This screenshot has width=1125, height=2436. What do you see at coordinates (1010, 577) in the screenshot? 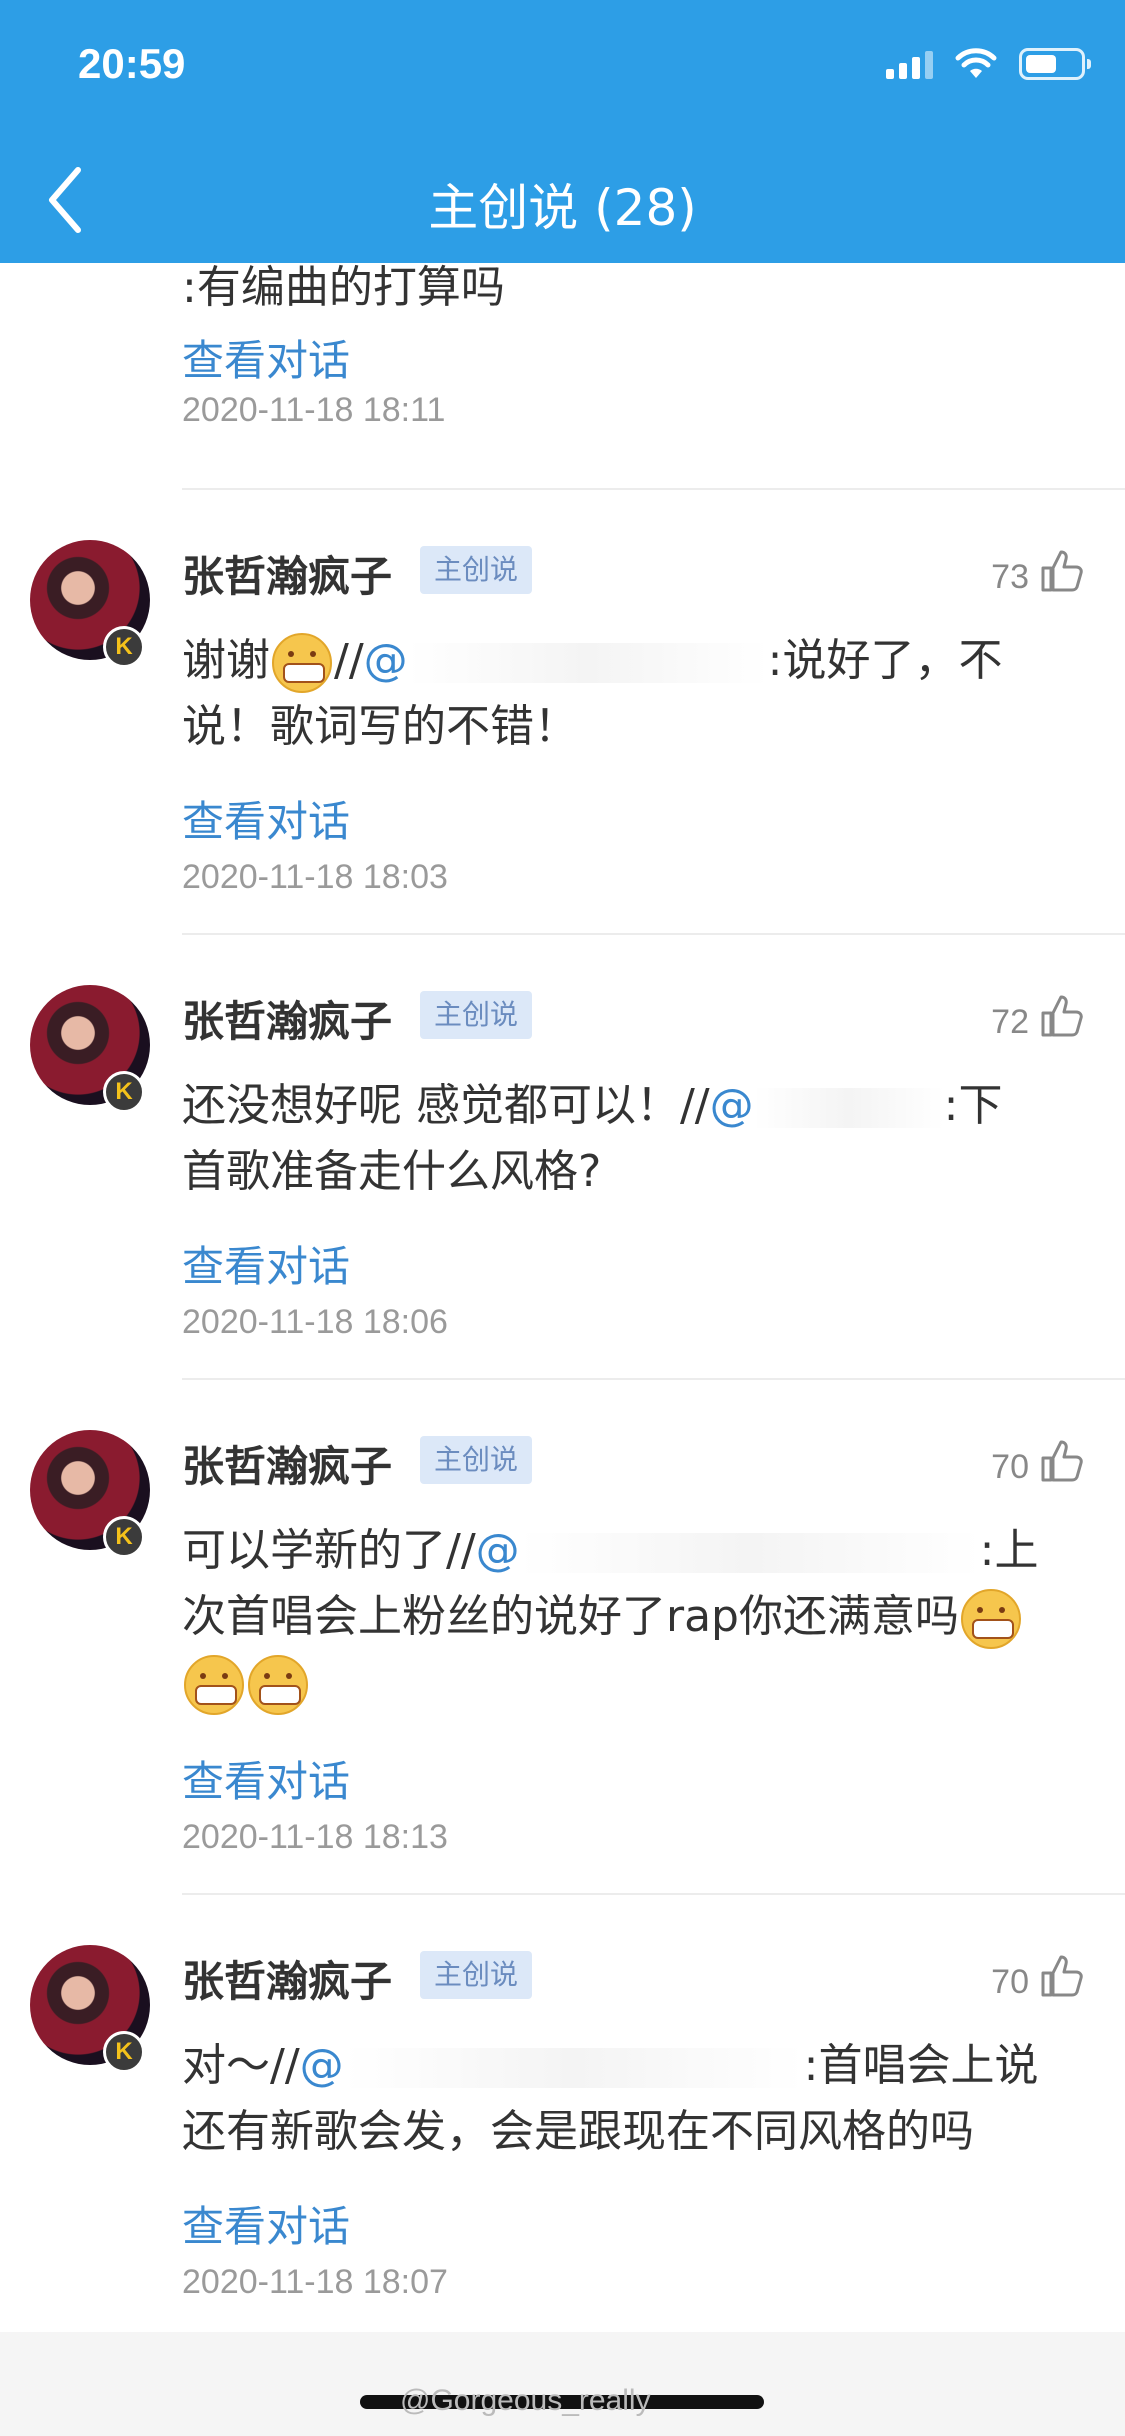
I see `like-count: 73` at bounding box center [1010, 577].